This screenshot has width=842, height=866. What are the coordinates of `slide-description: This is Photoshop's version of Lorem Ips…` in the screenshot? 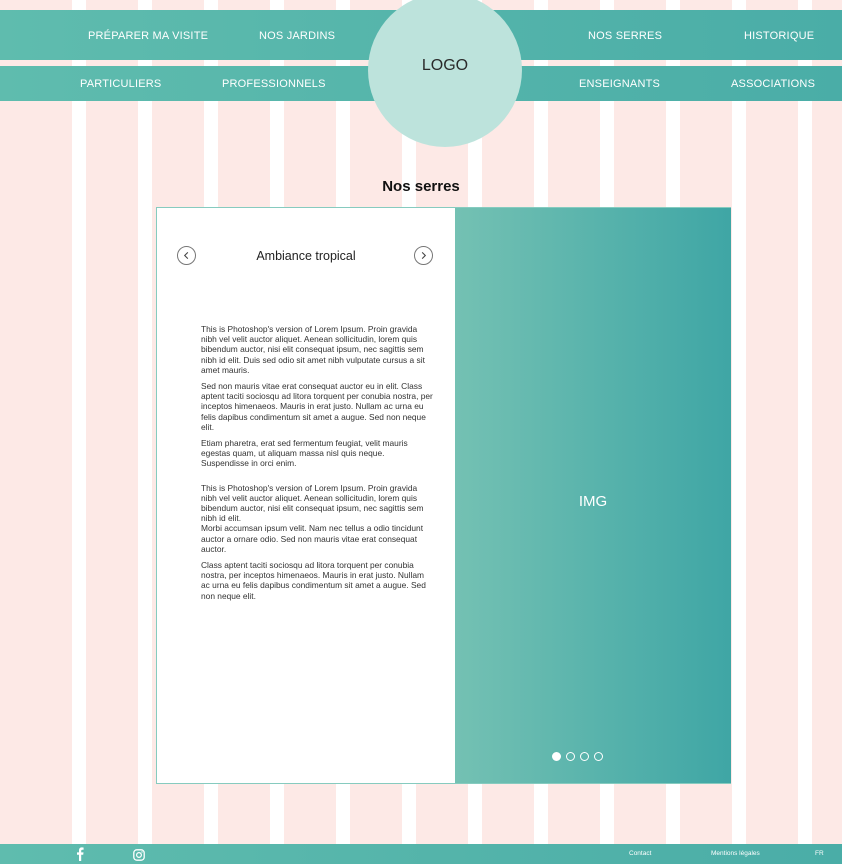 It's located at (317, 465).